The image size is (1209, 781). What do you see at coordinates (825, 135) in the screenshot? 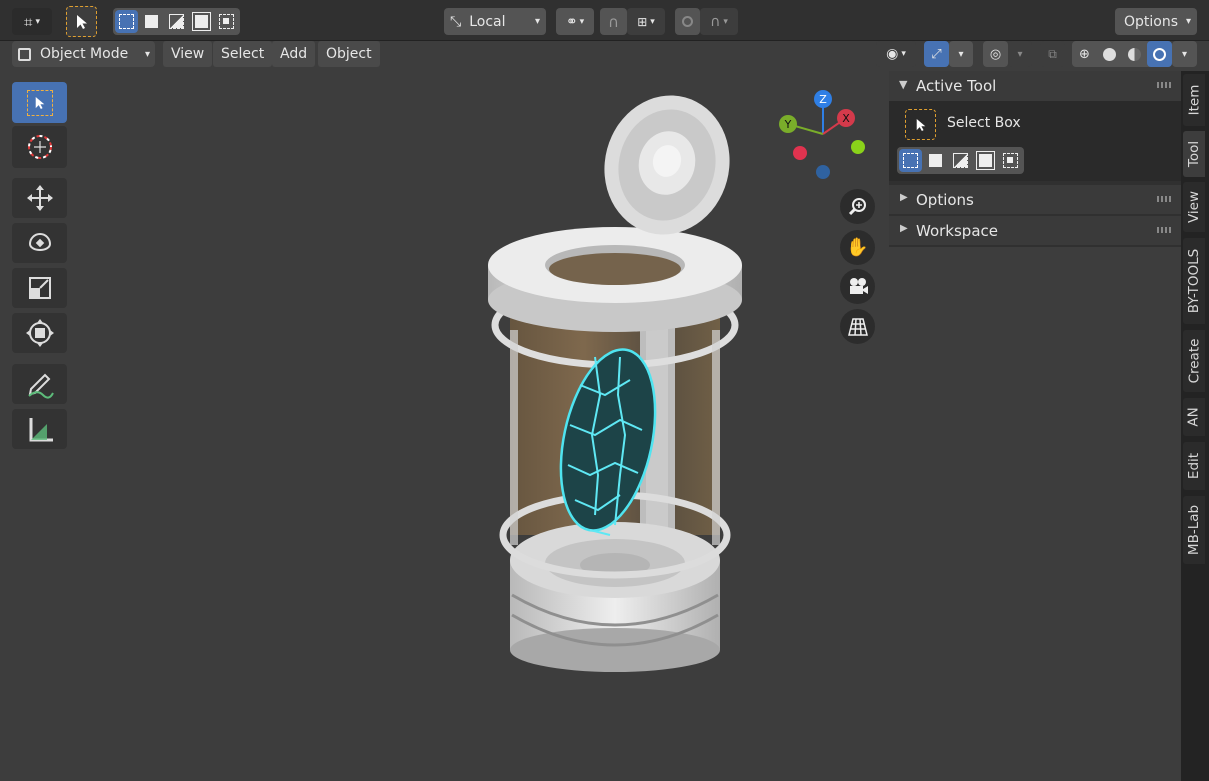
I see `axis-navigation-gizmo: Z Y X` at bounding box center [825, 135].